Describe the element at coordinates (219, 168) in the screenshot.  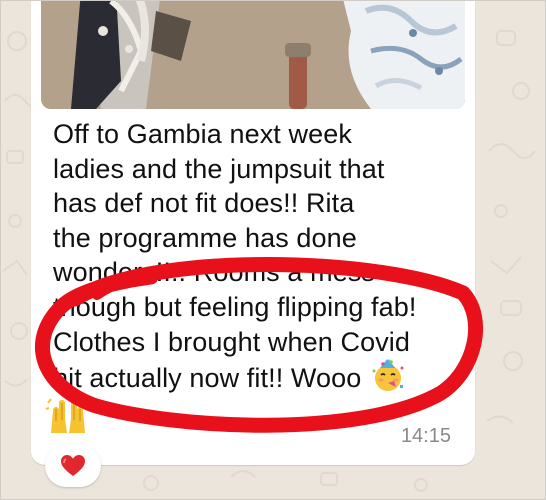
I see `message-line: ladies and the jumpsuit that` at that location.